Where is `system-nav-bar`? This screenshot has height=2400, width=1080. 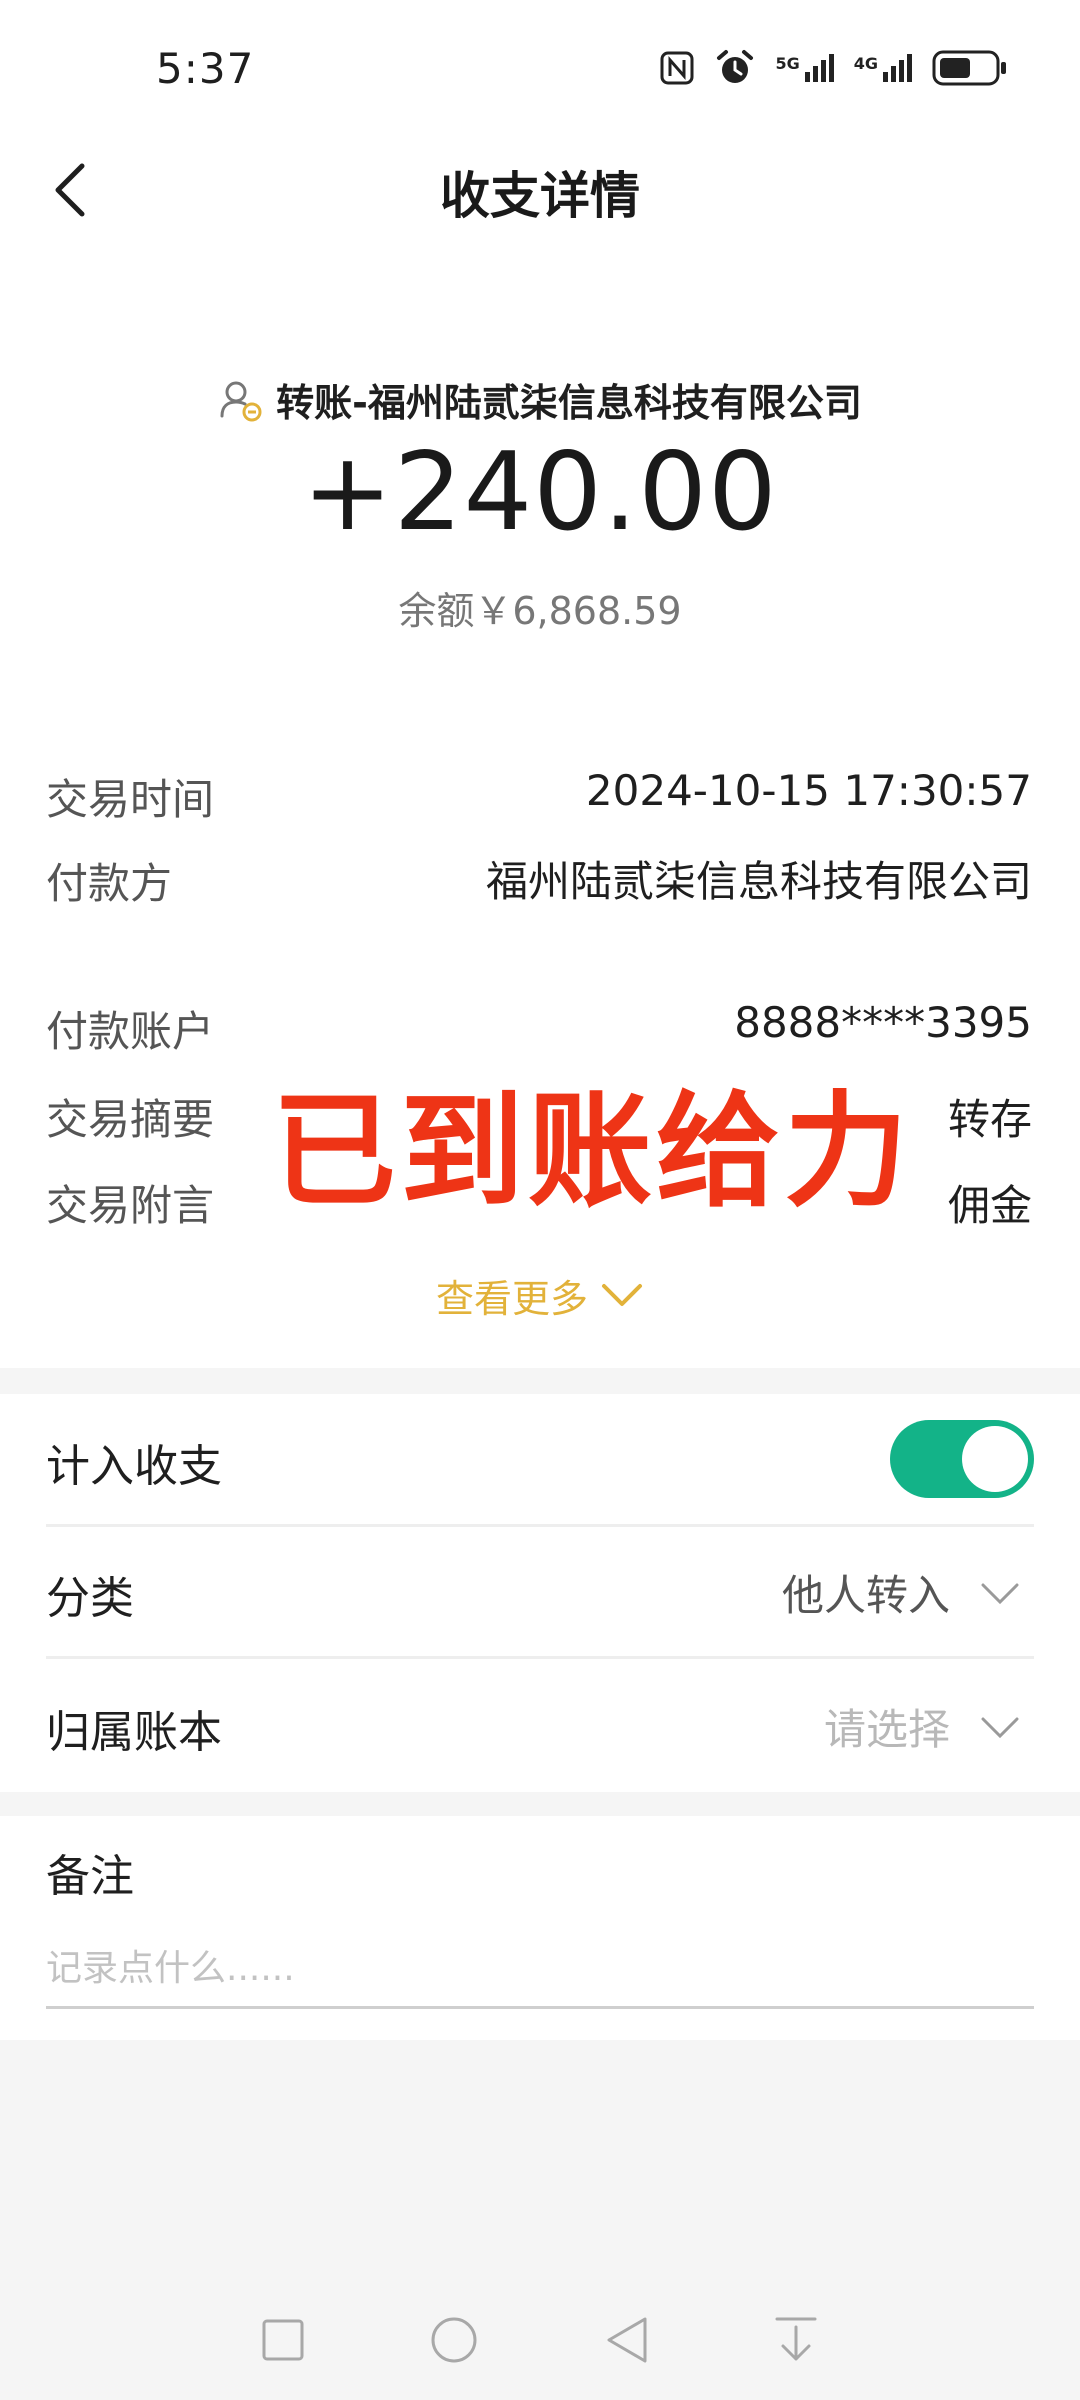
system-nav-bar is located at coordinates (540, 2340).